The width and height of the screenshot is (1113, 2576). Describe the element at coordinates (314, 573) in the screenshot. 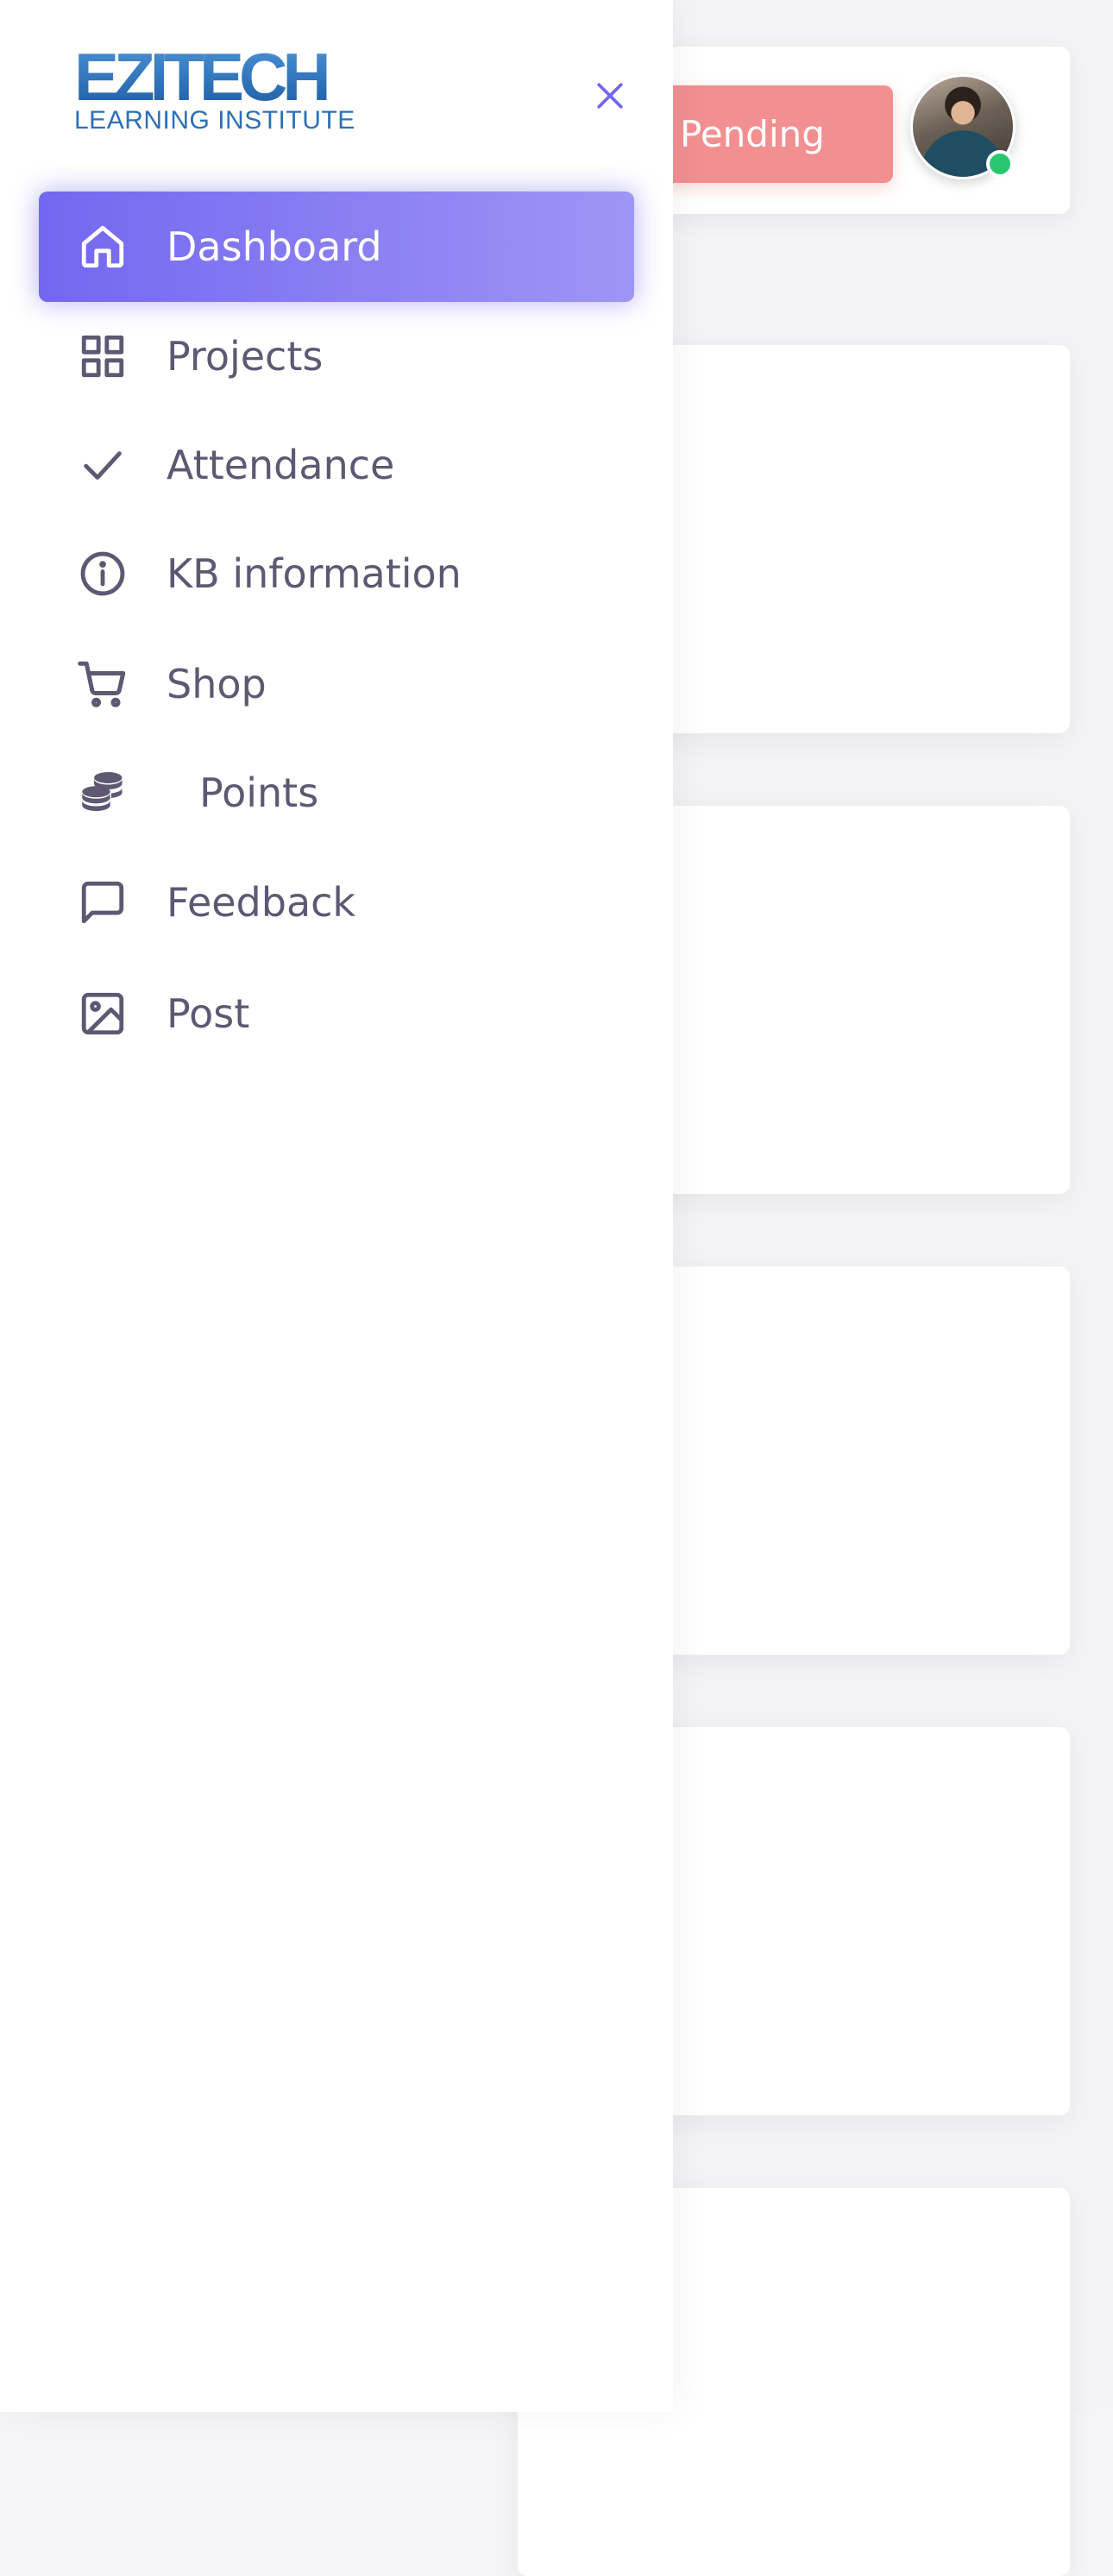

I see `sidebar-item-label: KB information` at that location.